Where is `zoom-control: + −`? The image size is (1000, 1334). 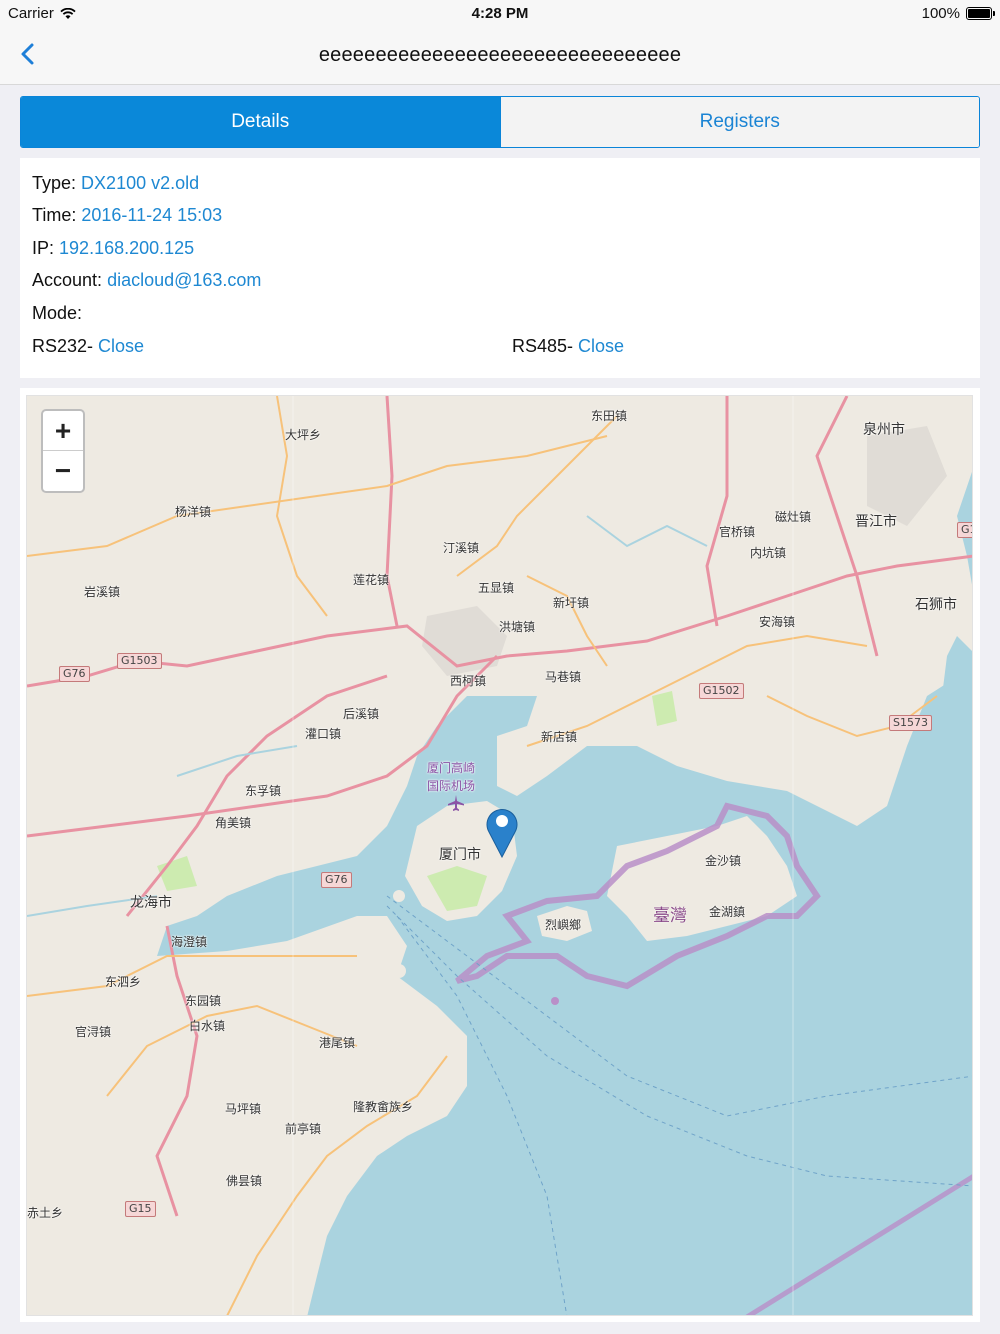
zoom-control: + − is located at coordinates (63, 451).